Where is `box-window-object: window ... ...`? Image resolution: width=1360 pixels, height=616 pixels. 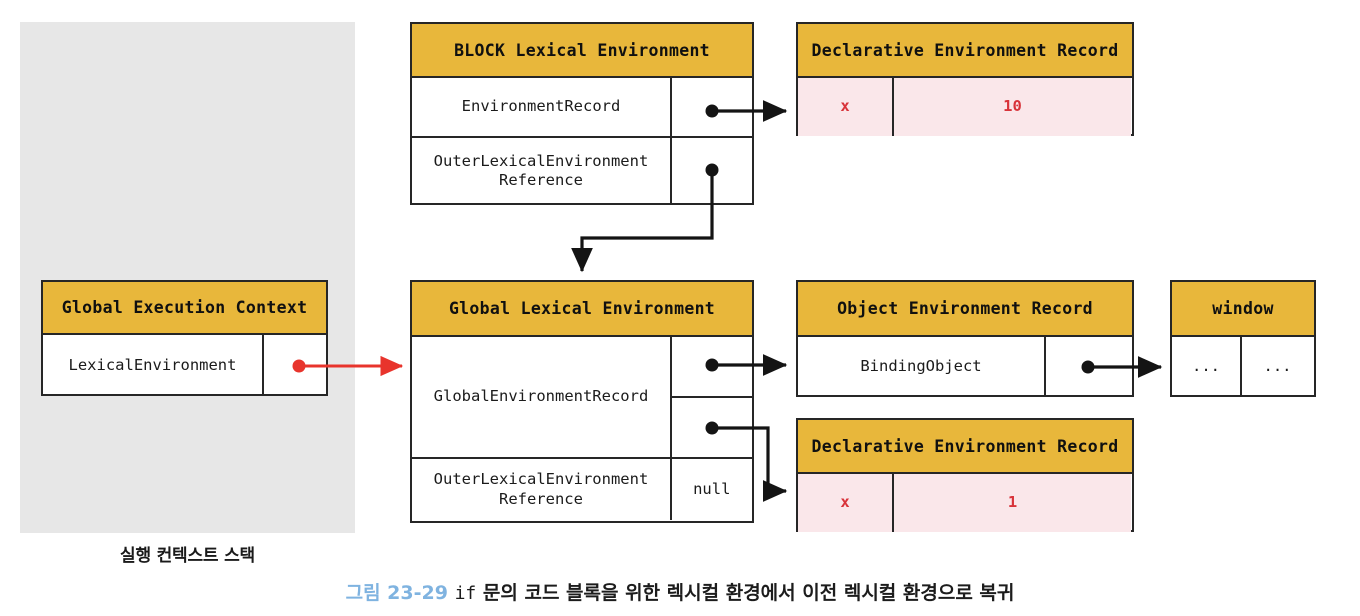
box-window-object: window ... ... is located at coordinates (1243, 338).